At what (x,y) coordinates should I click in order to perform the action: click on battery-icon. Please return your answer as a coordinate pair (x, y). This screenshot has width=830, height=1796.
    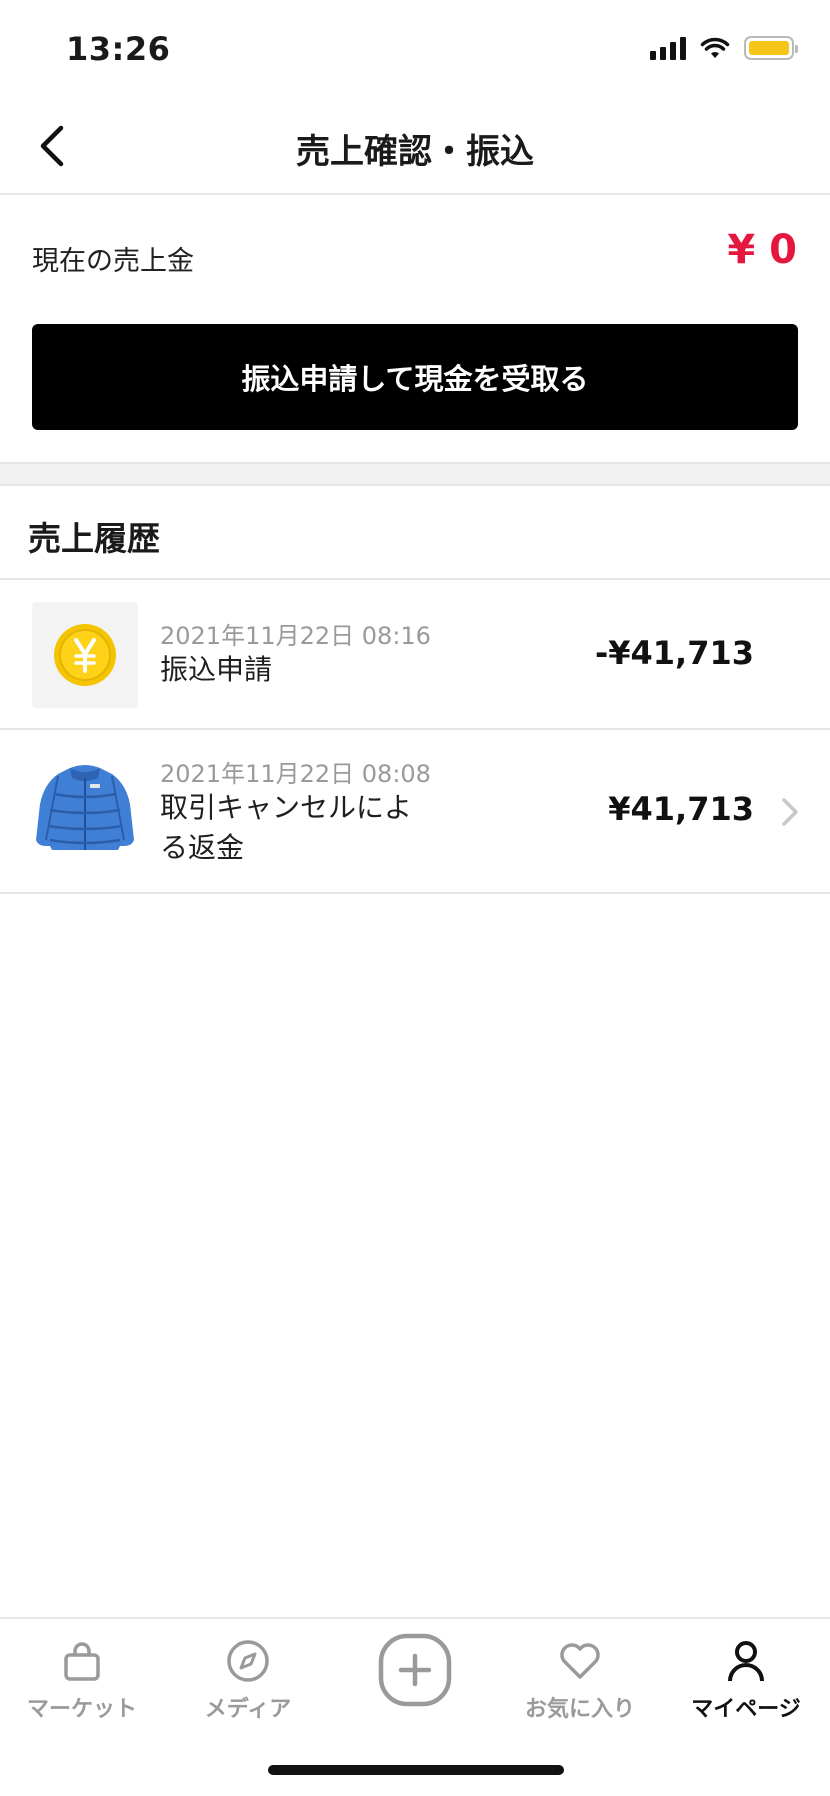
    Looking at the image, I should click on (771, 48).